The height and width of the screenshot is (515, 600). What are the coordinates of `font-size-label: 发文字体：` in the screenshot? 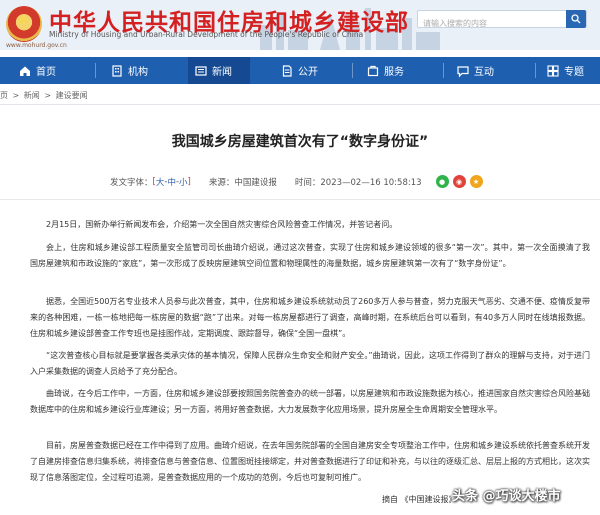 It's located at (131, 182).